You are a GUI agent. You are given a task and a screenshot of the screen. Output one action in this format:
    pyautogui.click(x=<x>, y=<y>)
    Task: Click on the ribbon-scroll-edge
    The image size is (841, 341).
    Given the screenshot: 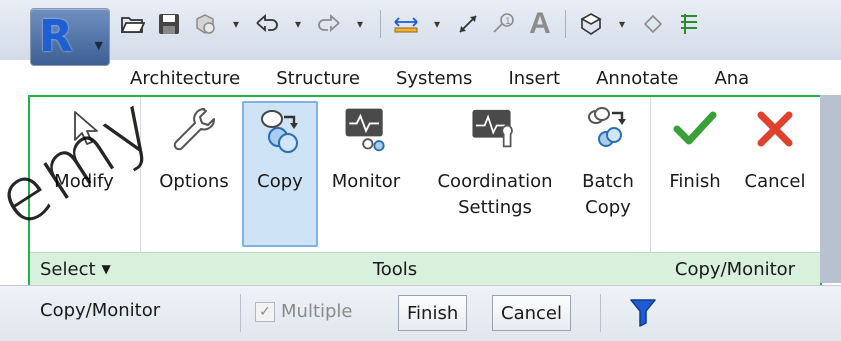 What is the action you would take?
    pyautogui.click(x=830, y=189)
    